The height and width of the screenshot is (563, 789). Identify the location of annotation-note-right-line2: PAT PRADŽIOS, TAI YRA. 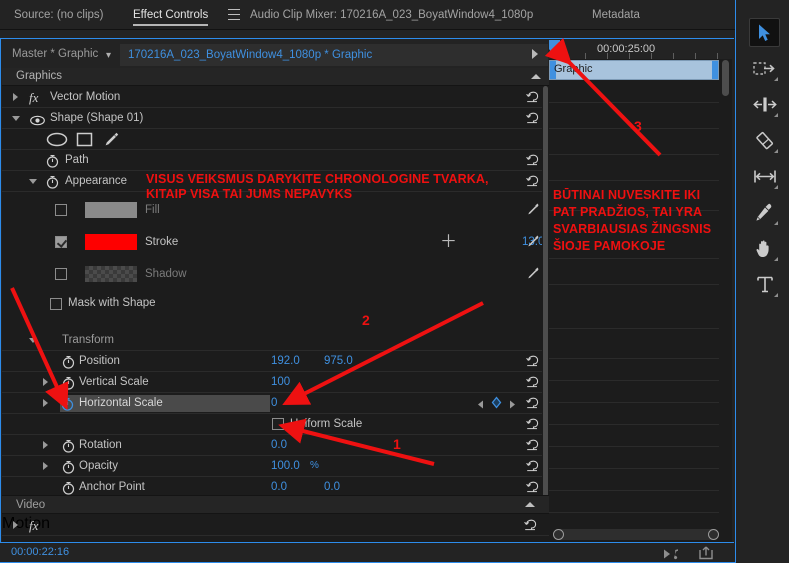
(628, 212).